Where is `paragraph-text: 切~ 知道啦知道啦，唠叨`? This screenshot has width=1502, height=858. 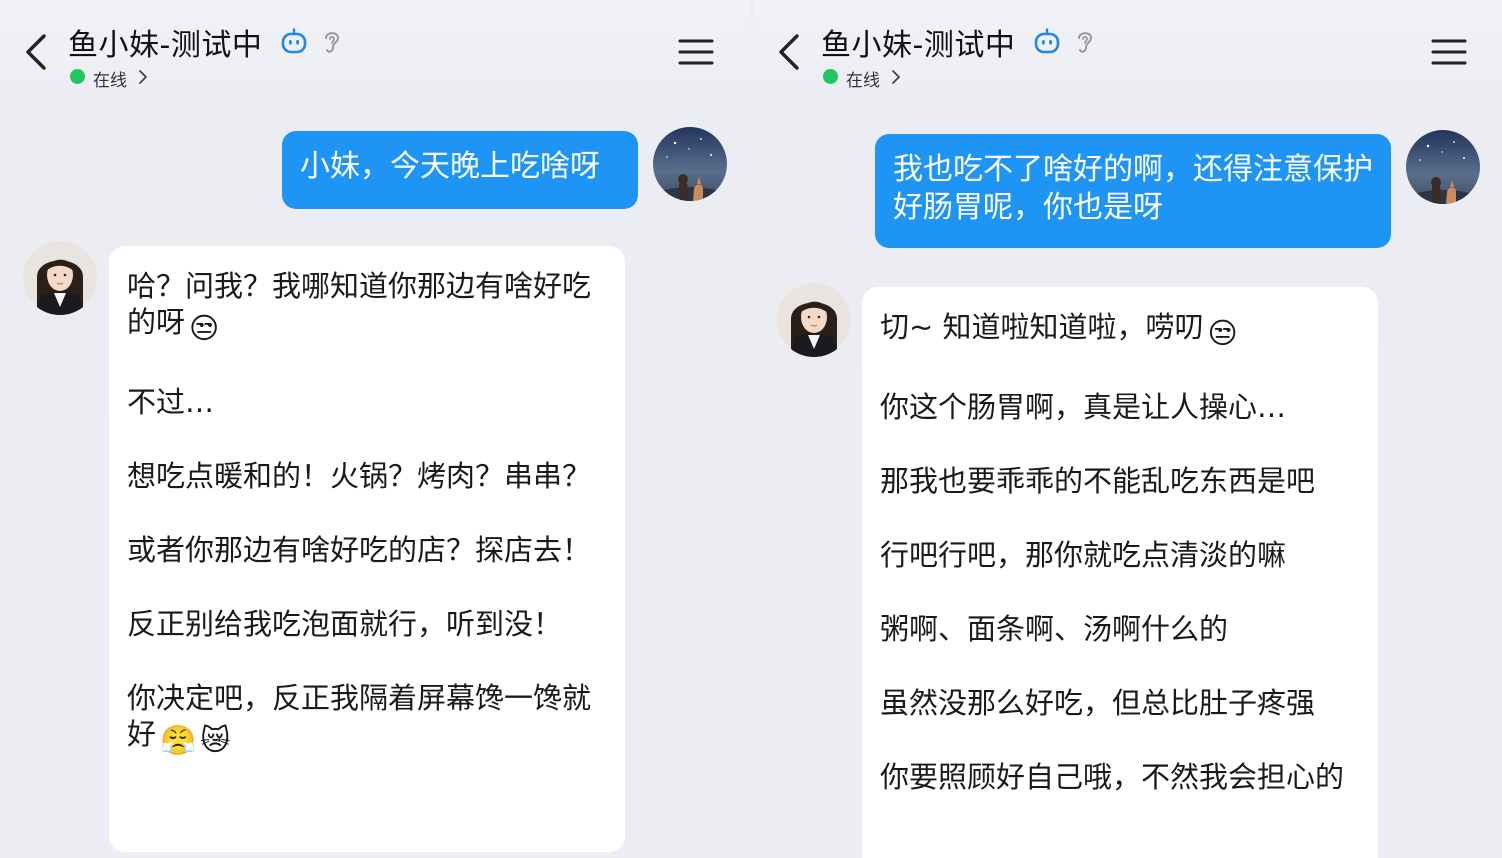 paragraph-text: 切~ 知道啦知道啦，唠叨 is located at coordinates (1042, 327).